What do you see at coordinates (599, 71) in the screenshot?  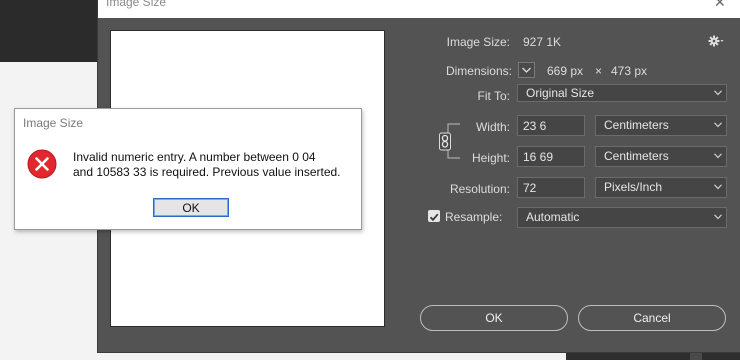 I see `dimensions-times: ×` at bounding box center [599, 71].